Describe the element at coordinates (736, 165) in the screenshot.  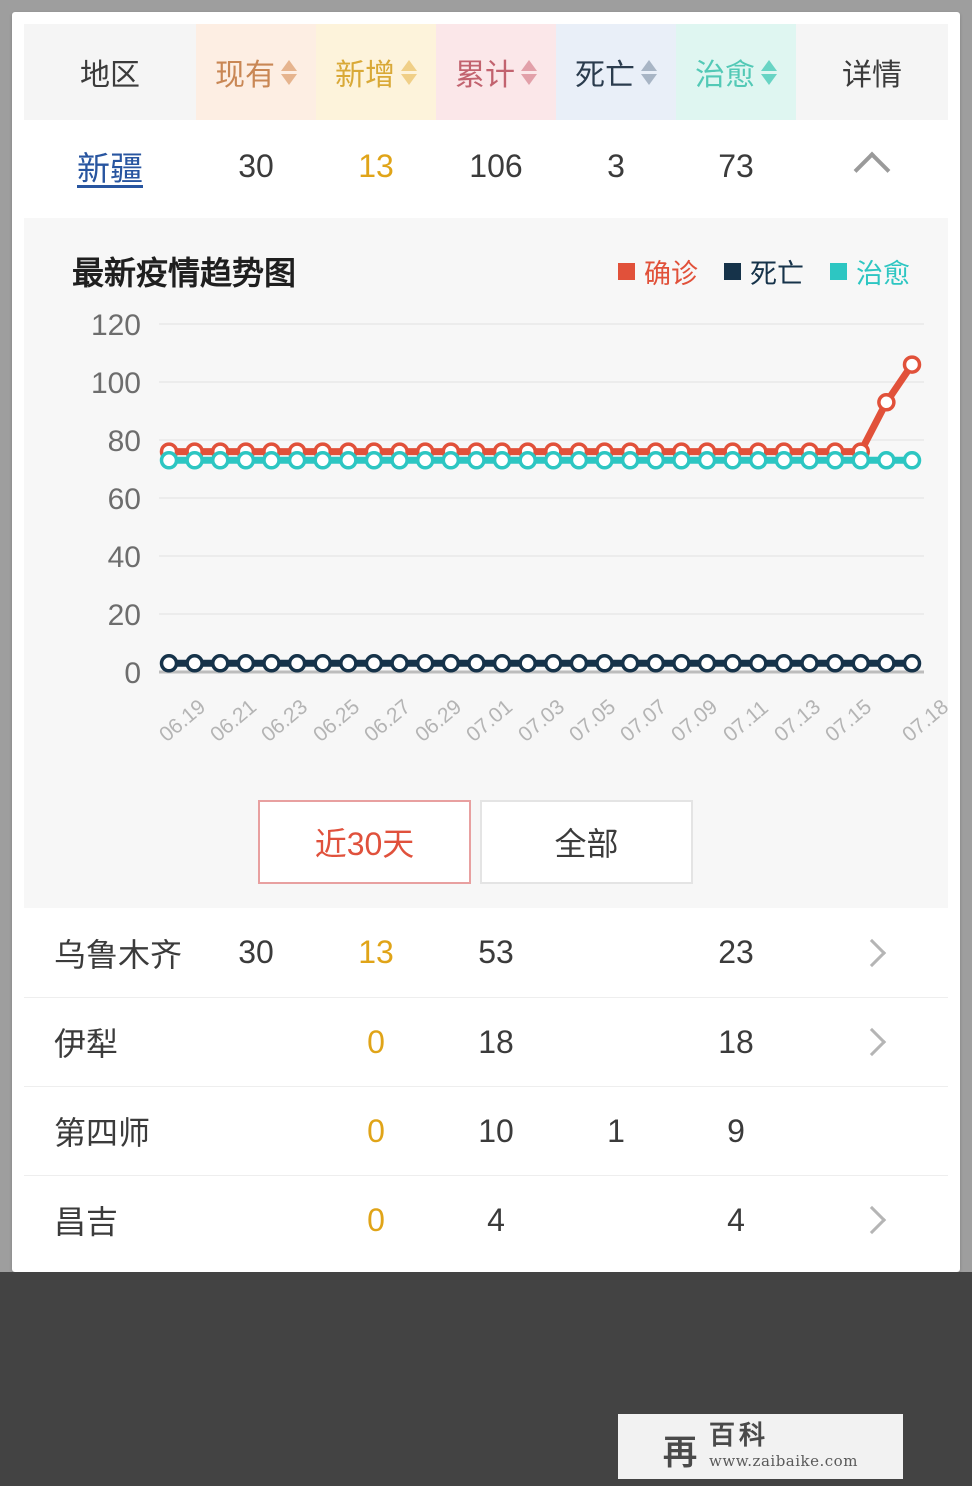
I see `province-cured-cell: 73` at that location.